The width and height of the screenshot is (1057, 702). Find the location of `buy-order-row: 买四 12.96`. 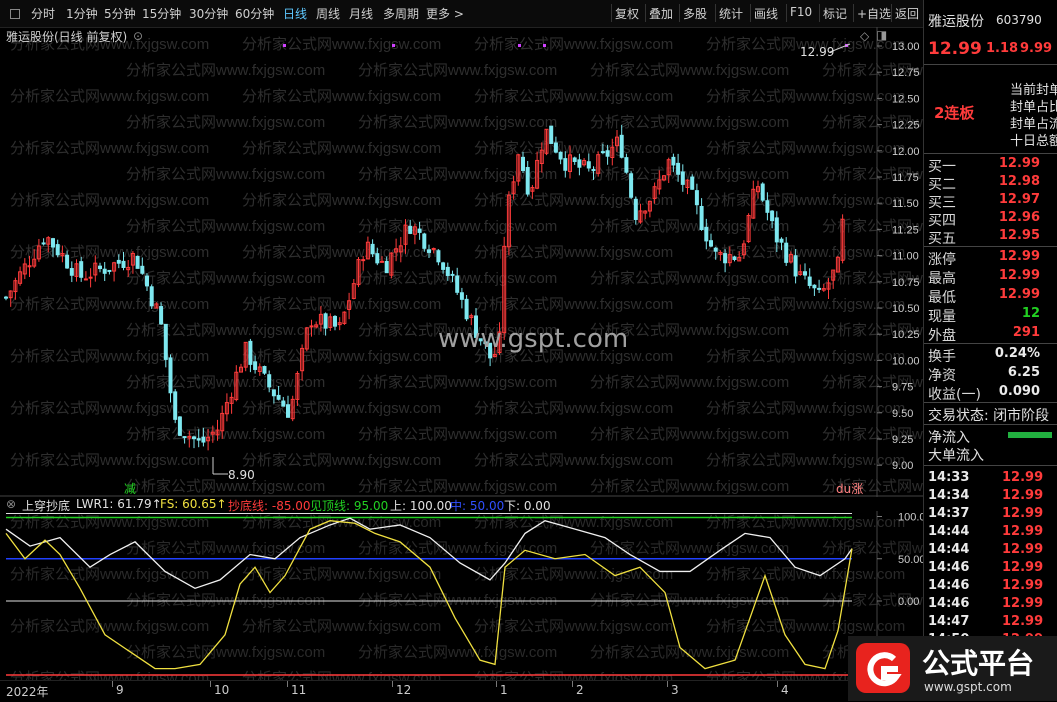

buy-order-row: 买四 12.96 is located at coordinates (990, 219).